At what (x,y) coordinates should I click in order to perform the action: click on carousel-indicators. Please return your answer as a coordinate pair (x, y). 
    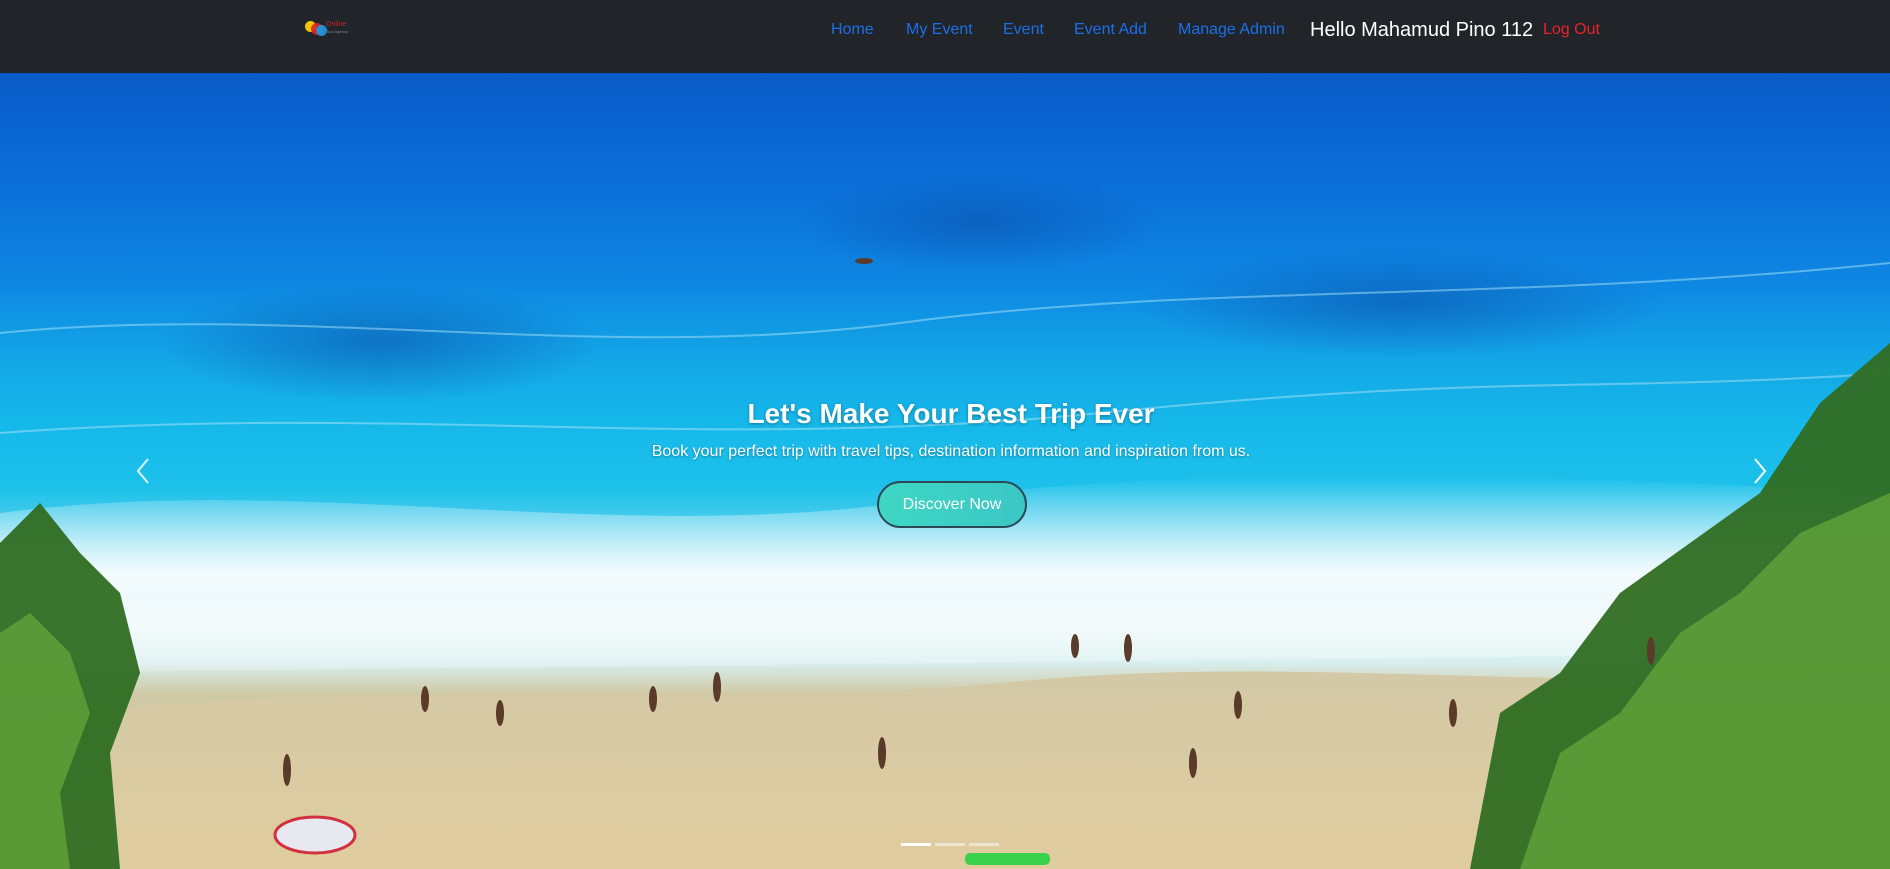
    Looking at the image, I should click on (945, 848).